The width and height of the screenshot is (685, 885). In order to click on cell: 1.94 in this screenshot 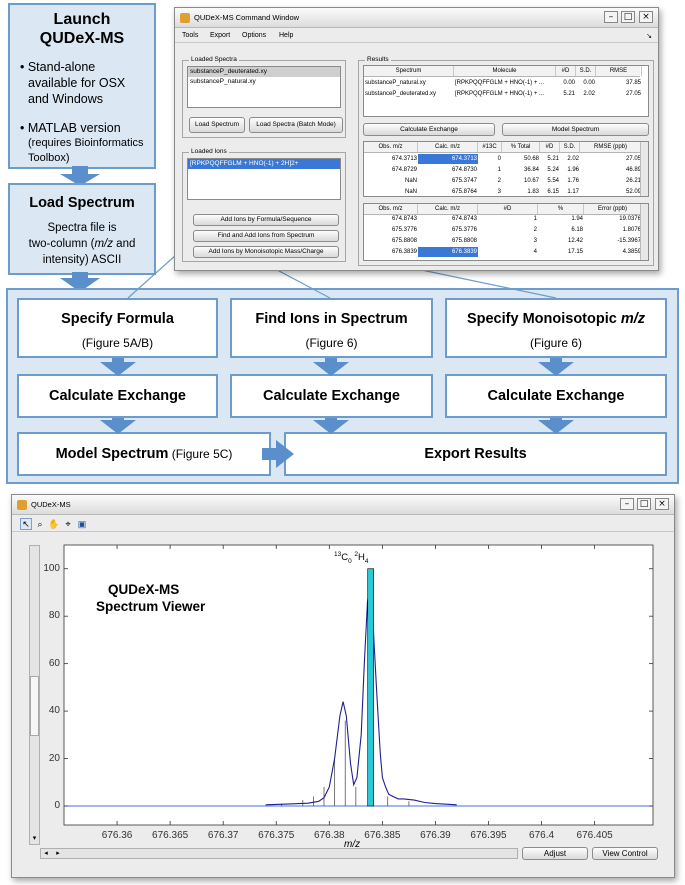, I will do `click(577, 219)`.